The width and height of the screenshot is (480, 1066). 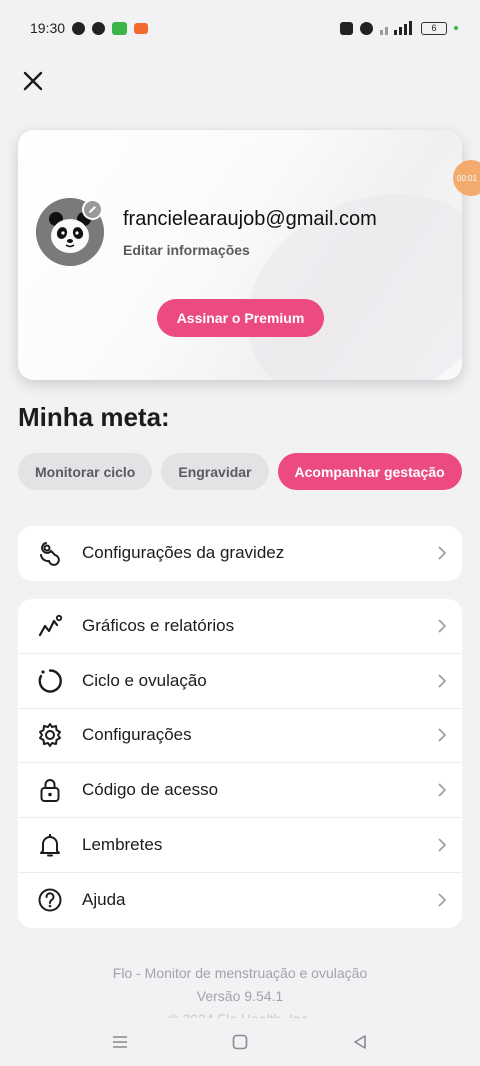 What do you see at coordinates (240, 845) in the screenshot?
I see `menu-item-reminders: Lembretes` at bounding box center [240, 845].